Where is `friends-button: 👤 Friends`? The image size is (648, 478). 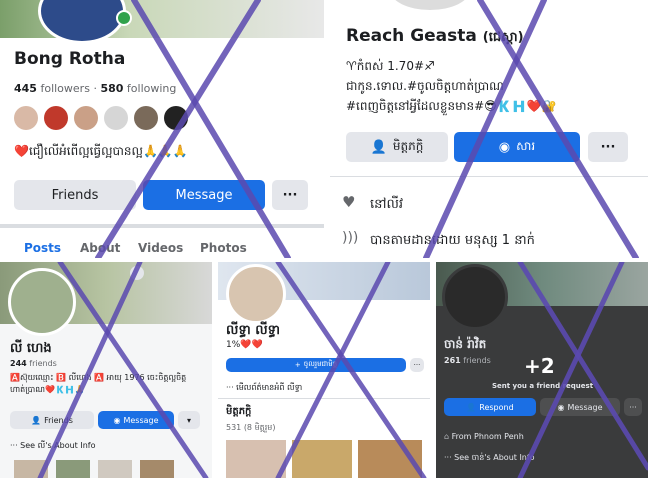
friends-button: 👤 Friends is located at coordinates (52, 420).